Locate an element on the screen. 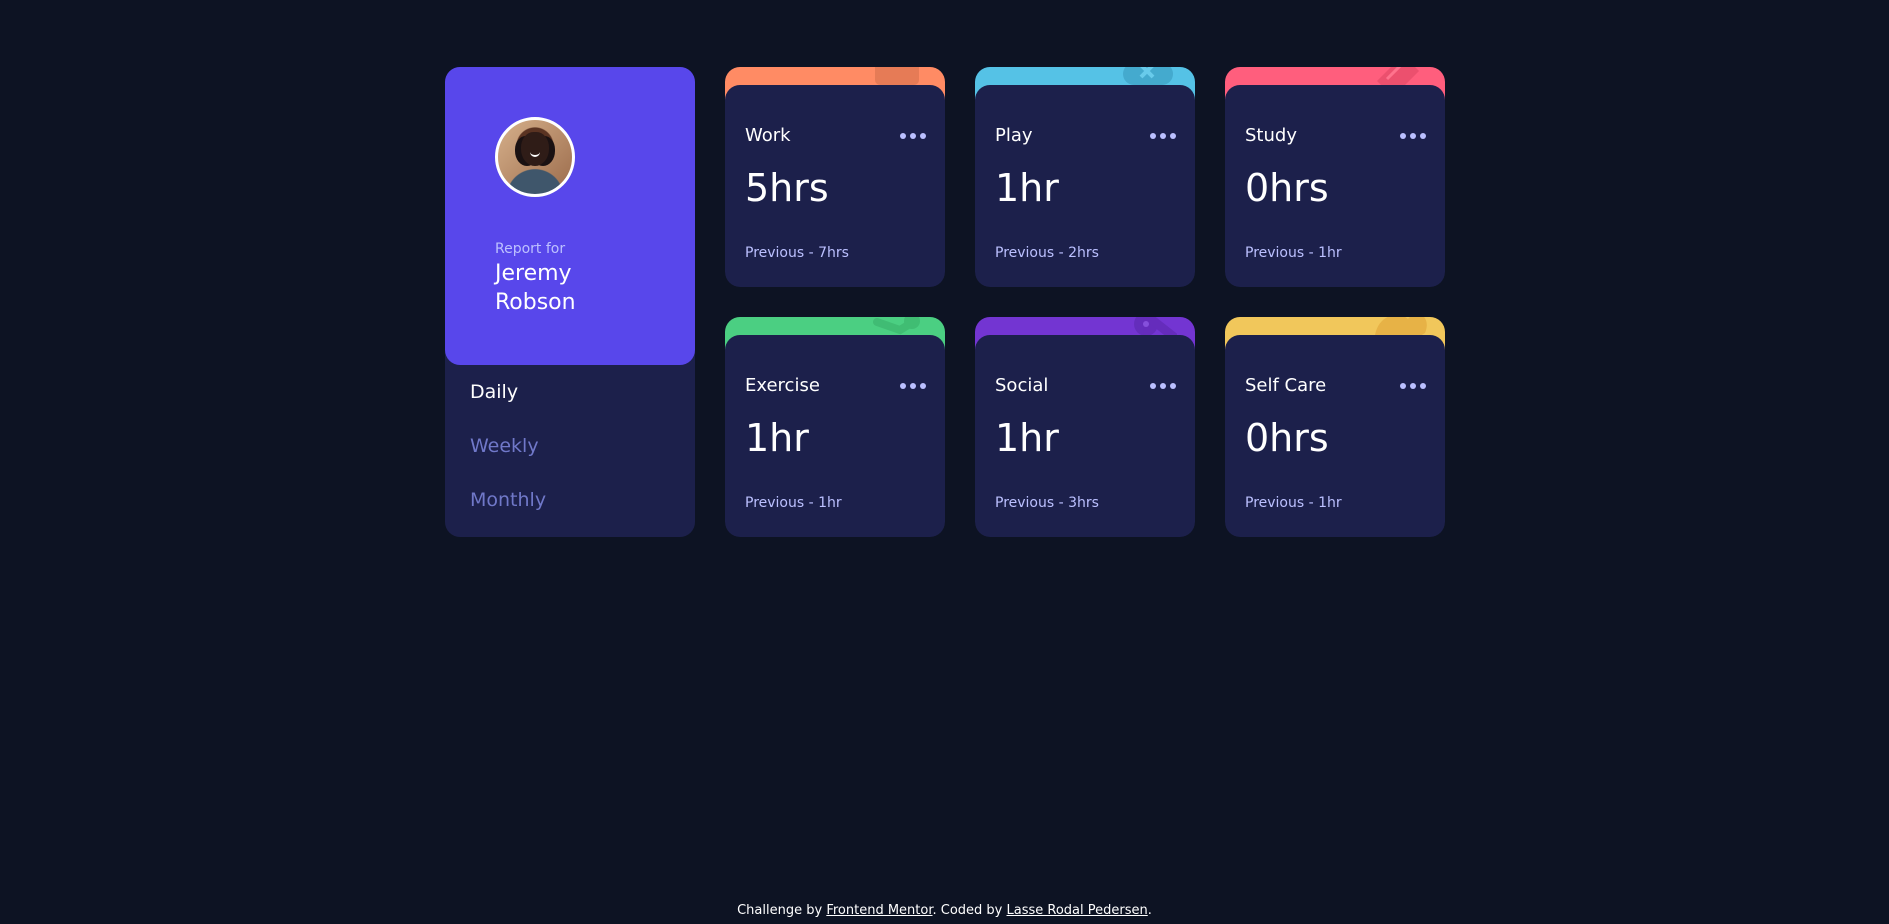  exercise-hours: 1hr is located at coordinates (777, 438).